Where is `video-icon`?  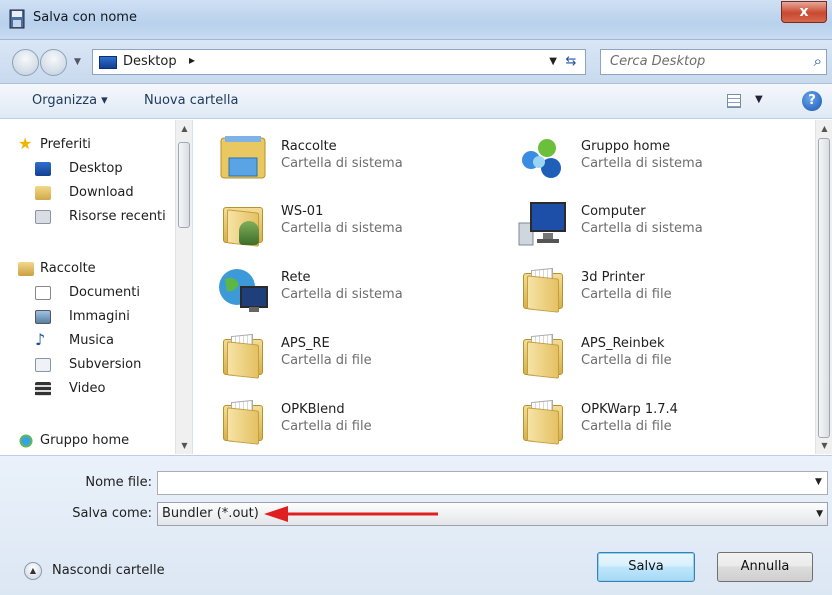
video-icon is located at coordinates (43, 389).